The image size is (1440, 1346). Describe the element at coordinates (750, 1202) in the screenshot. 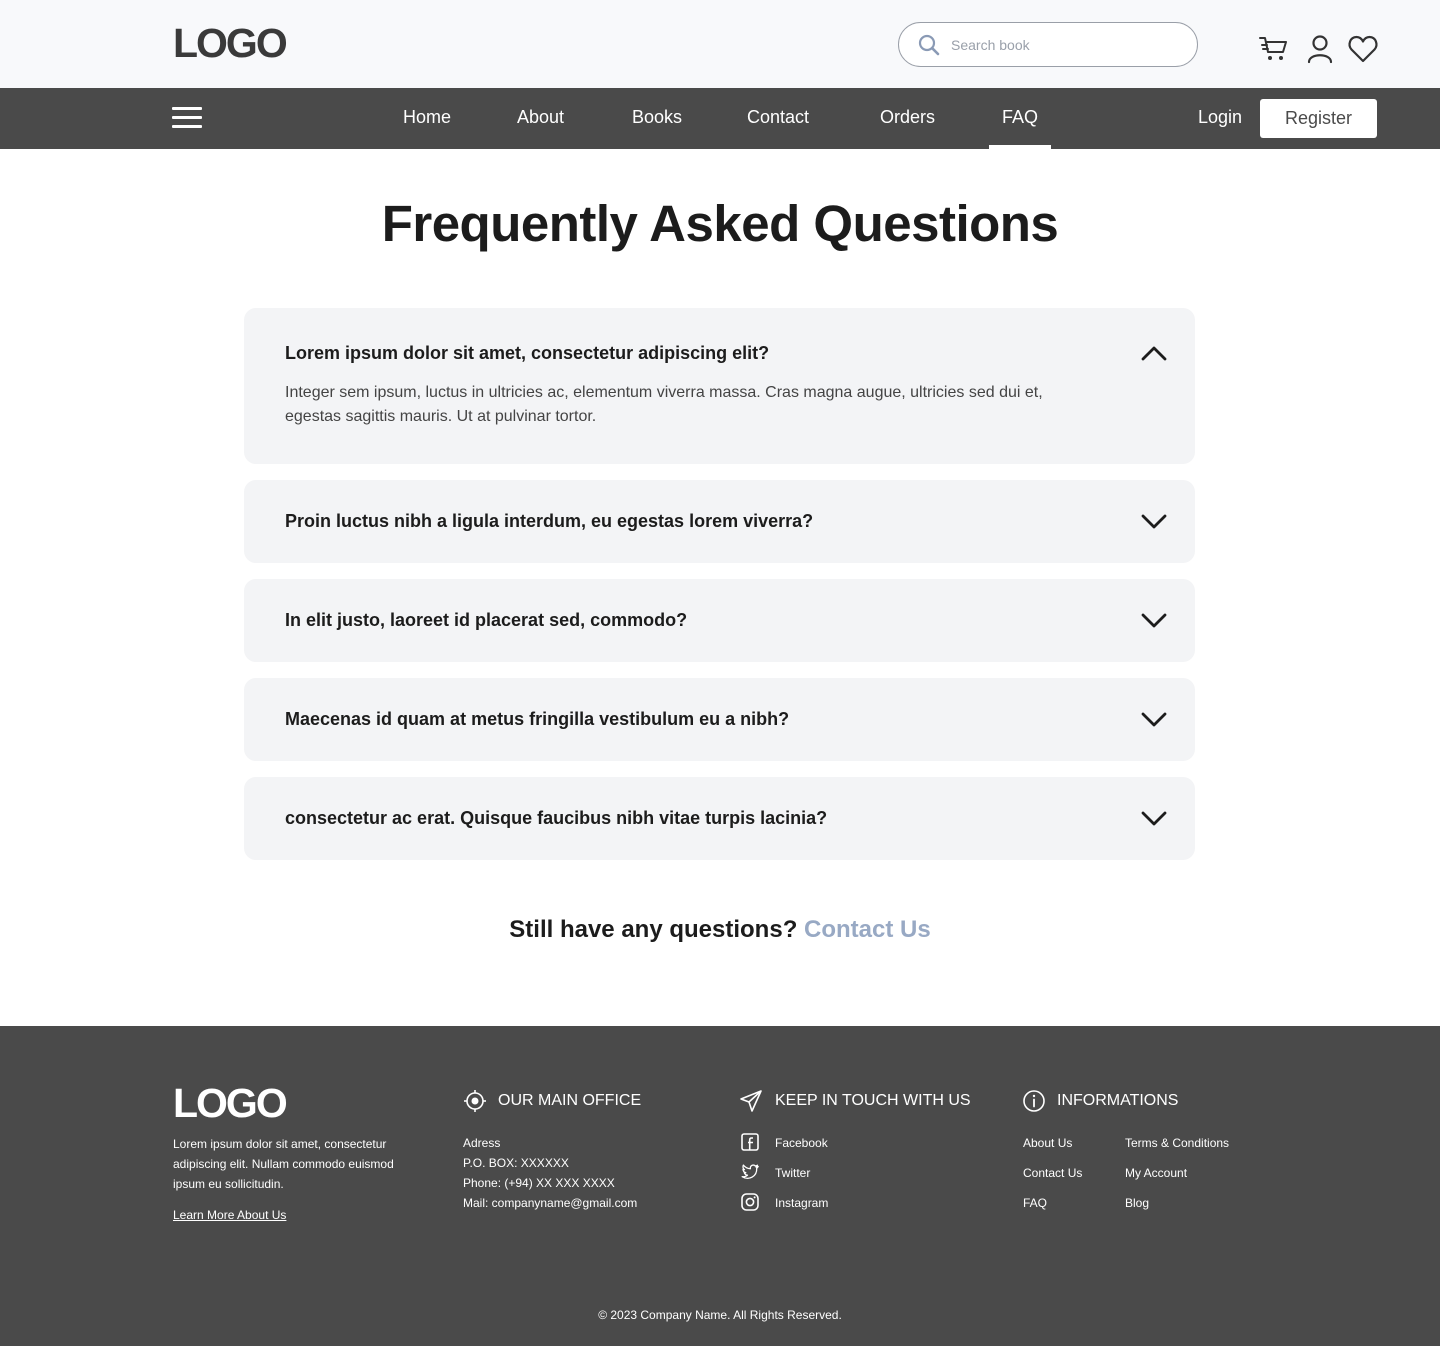

I see `instagram-icon` at that location.